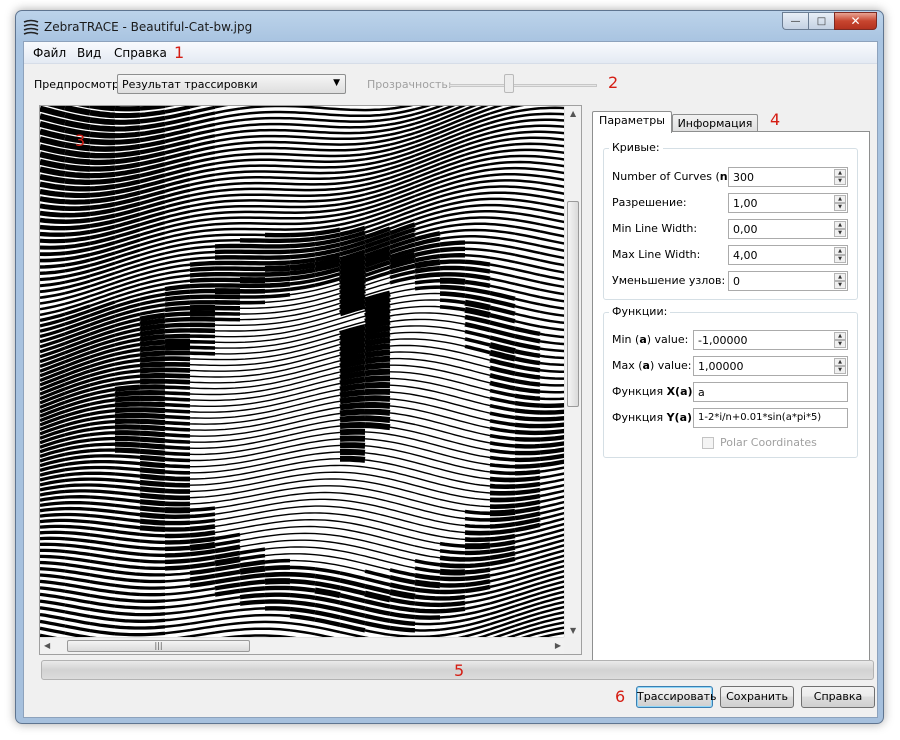 This screenshot has width=900, height=740. Describe the element at coordinates (708, 443) in the screenshot. I see `polar-coordinates-checkbox` at that location.